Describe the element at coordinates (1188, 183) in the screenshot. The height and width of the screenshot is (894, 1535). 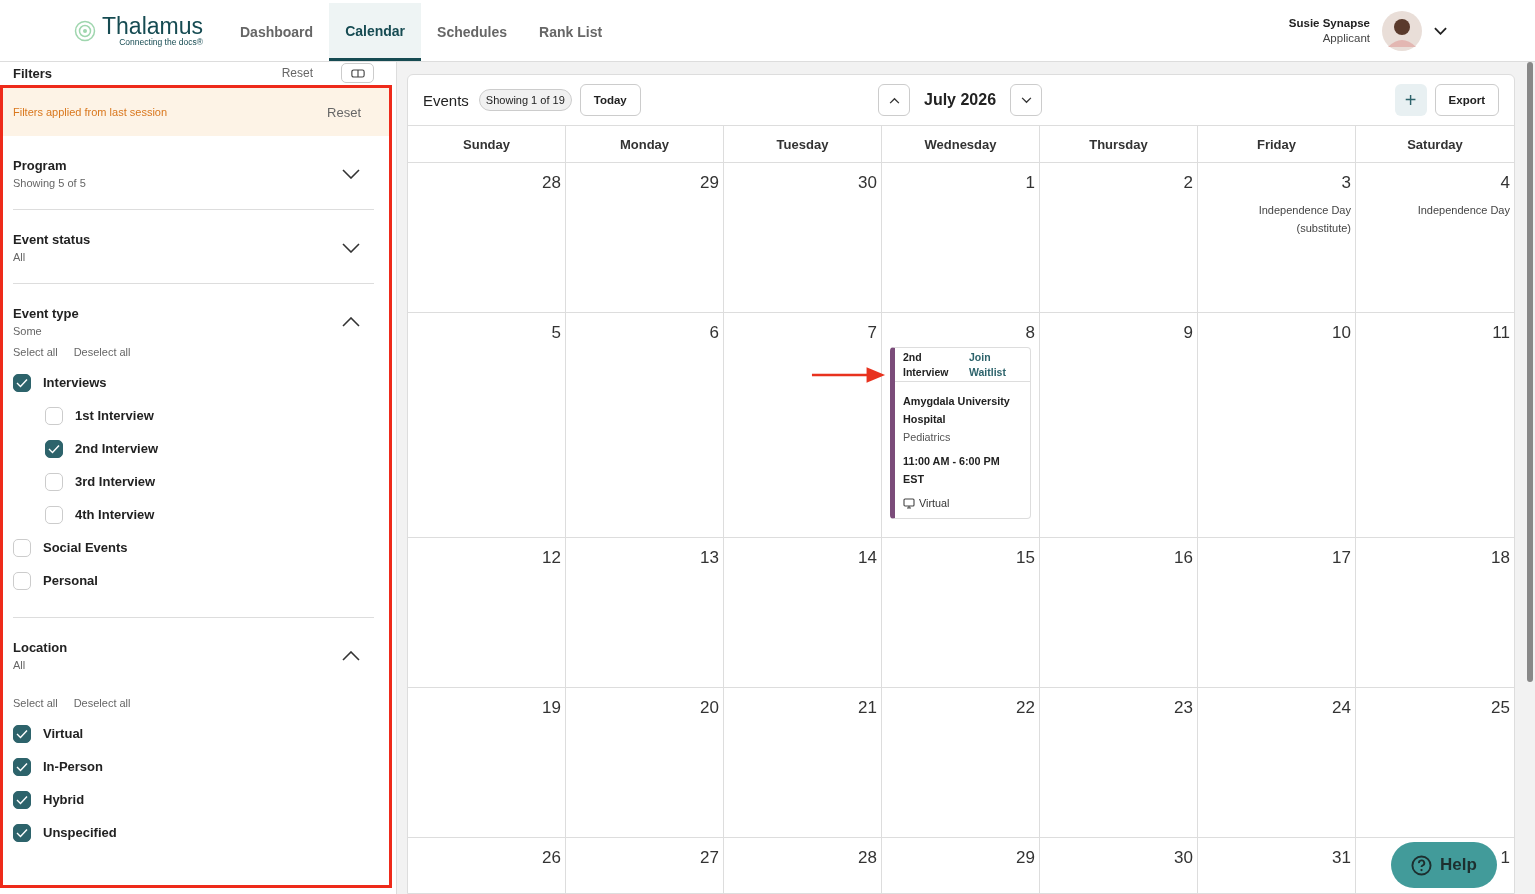
I see `day-number: 2` at that location.